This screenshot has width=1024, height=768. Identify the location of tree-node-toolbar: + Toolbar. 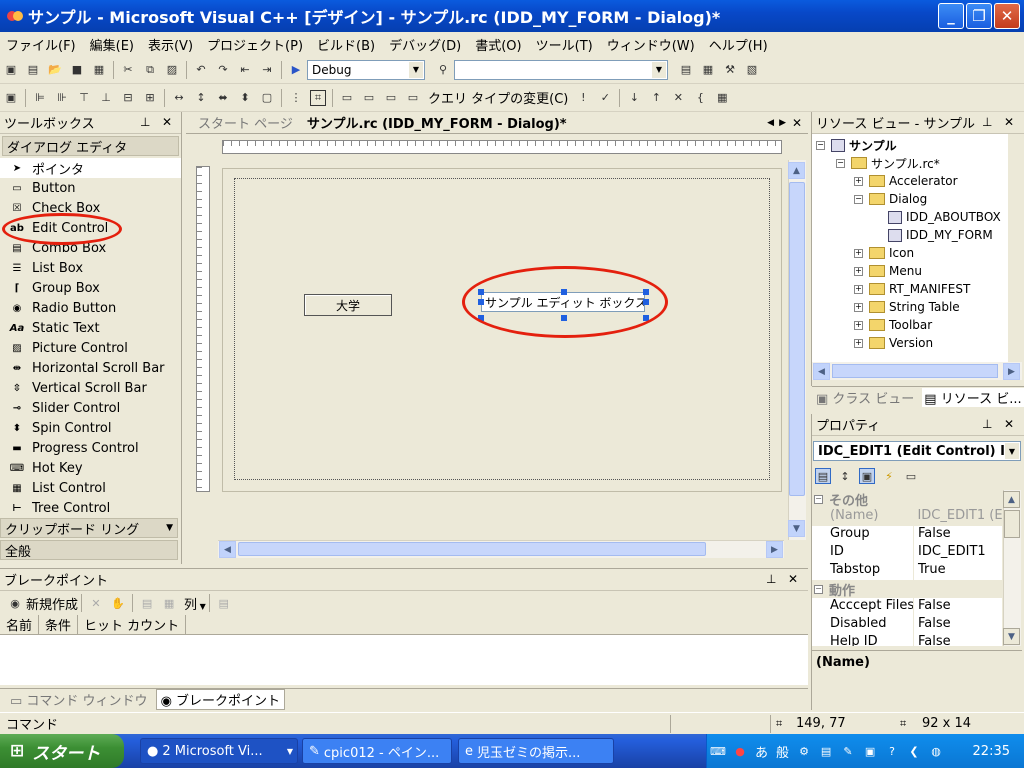
(893, 325).